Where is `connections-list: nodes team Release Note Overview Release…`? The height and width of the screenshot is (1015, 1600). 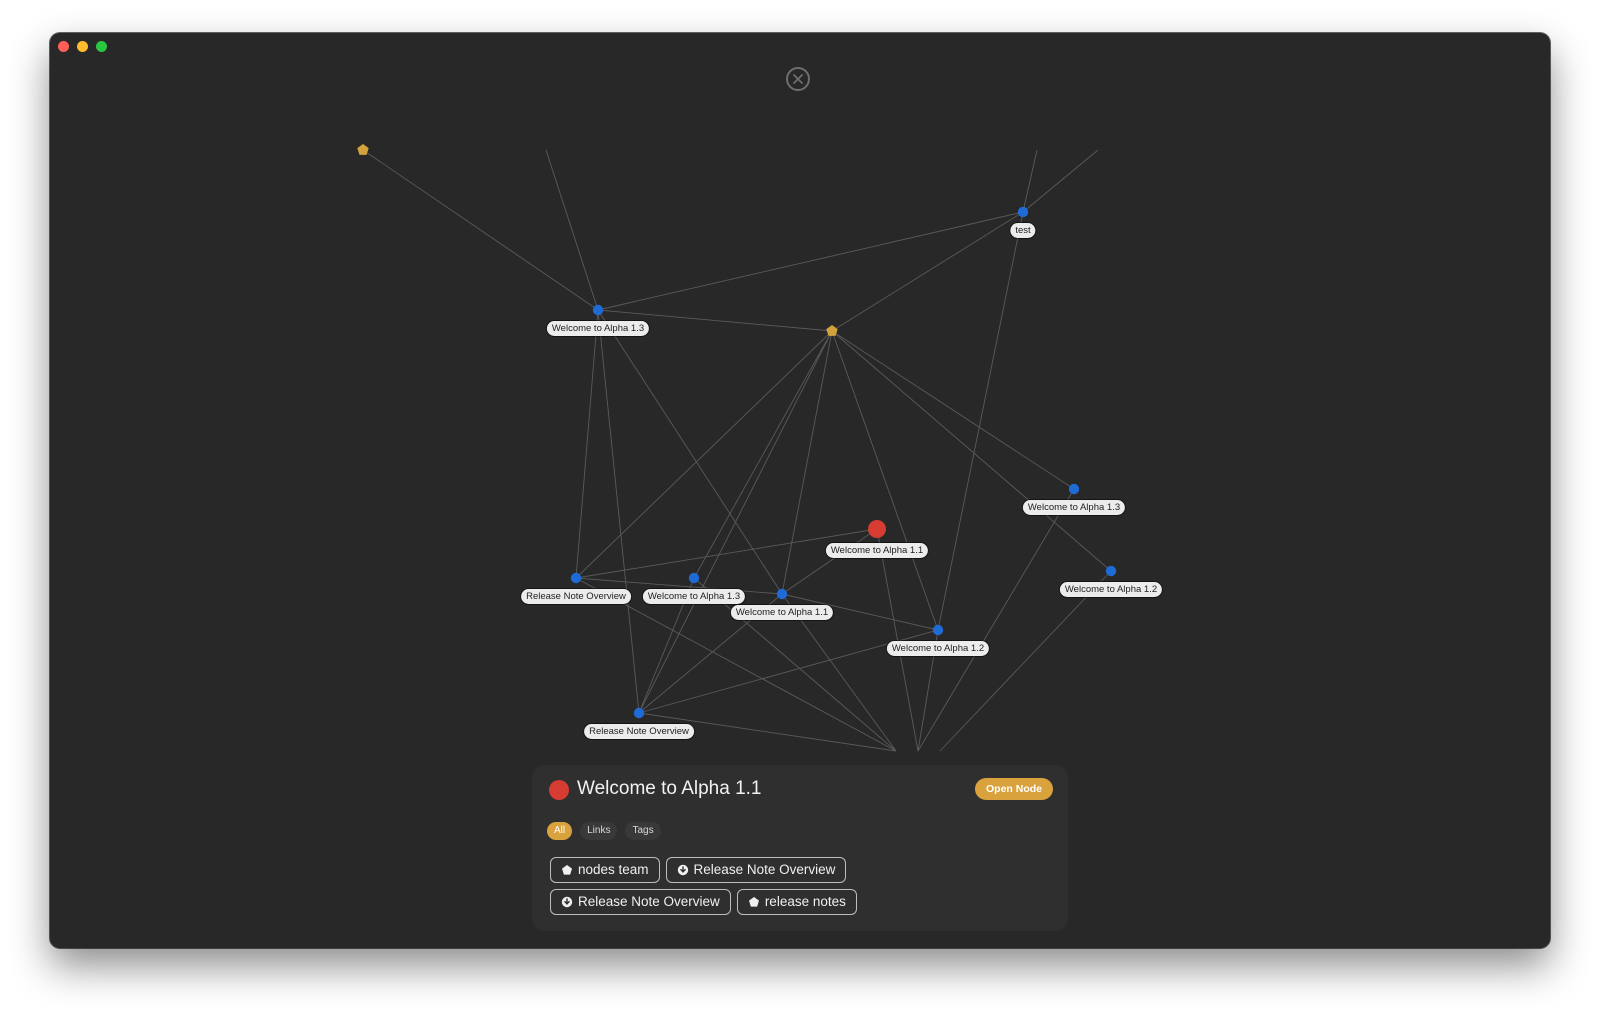 connections-list: nodes team Release Note Overview Release… is located at coordinates (800, 889).